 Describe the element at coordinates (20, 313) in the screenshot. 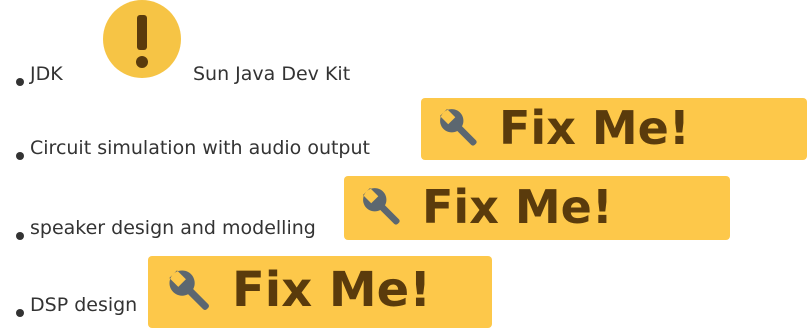

I see `bullet-dot` at that location.